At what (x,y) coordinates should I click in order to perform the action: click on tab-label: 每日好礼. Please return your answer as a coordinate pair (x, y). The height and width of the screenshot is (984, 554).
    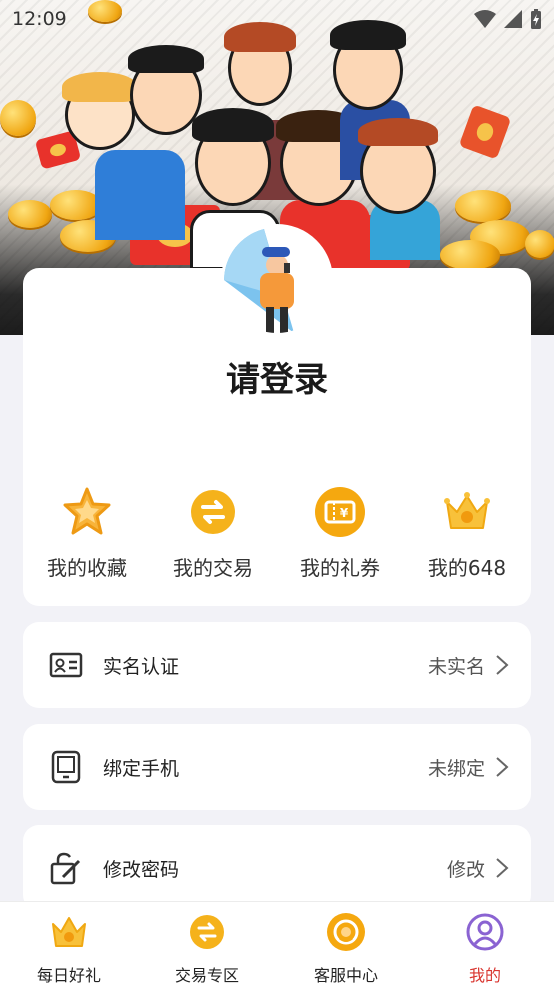
    Looking at the image, I should click on (68, 975).